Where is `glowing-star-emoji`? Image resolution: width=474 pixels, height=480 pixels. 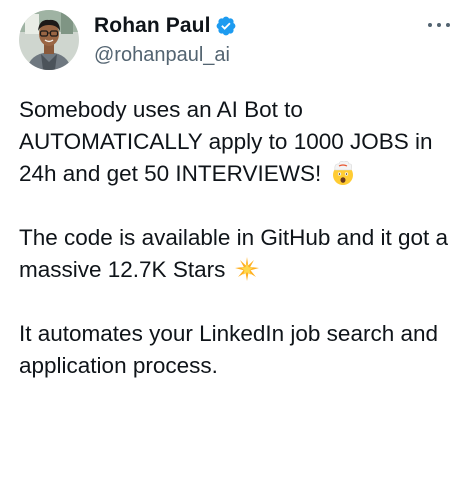 glowing-star-emoji is located at coordinates (247, 269).